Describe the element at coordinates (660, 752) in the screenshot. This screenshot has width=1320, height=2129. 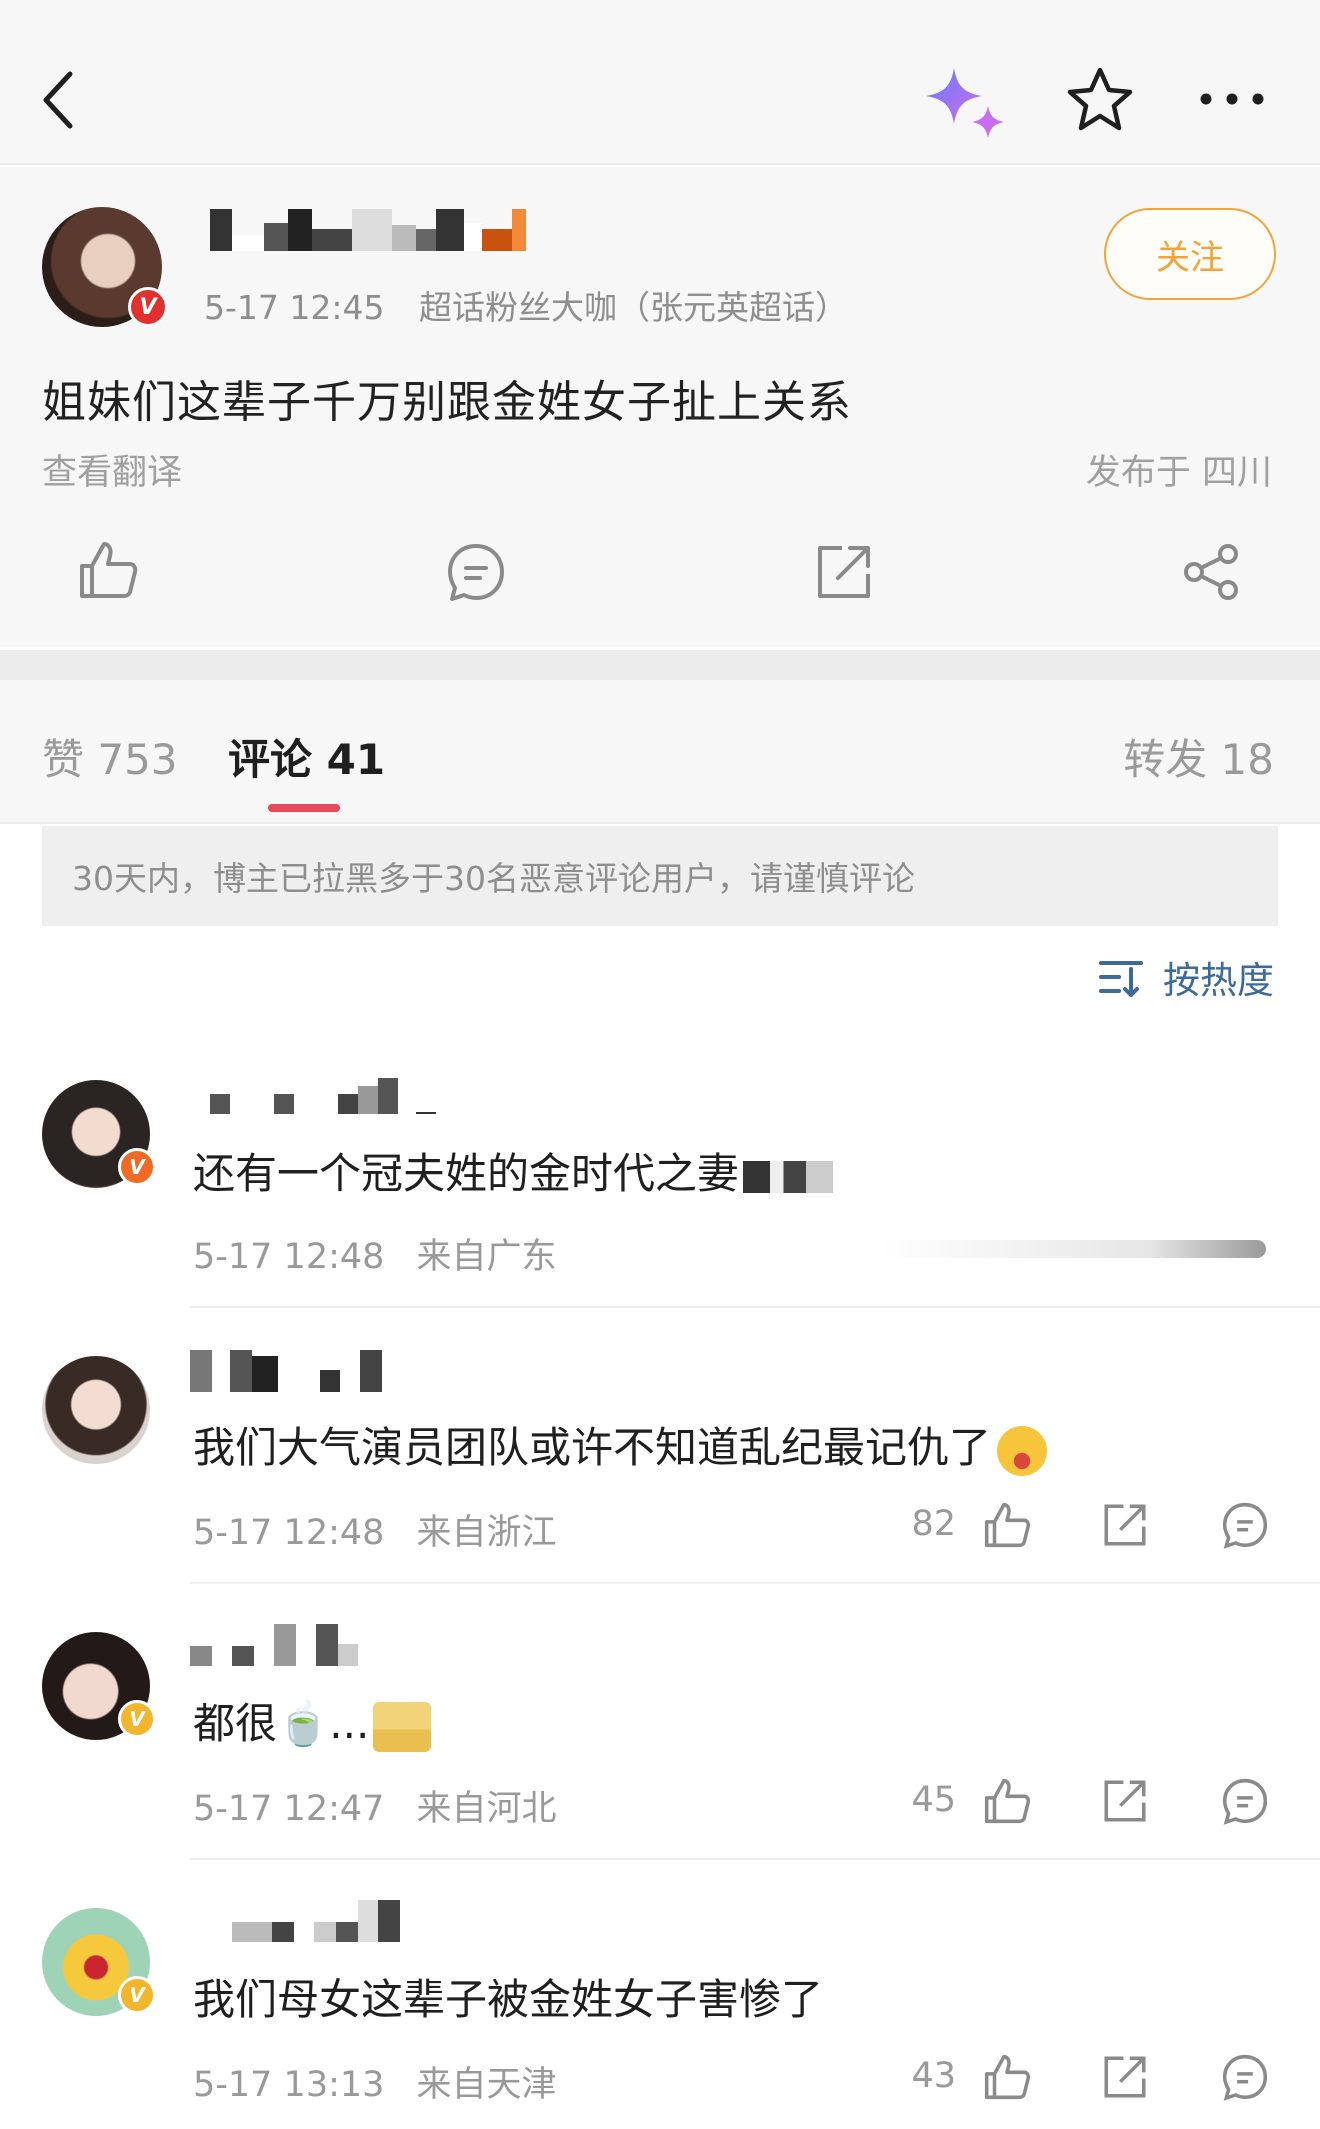
I see `tab-bar: 赞 753 评论 41 转发 18` at that location.